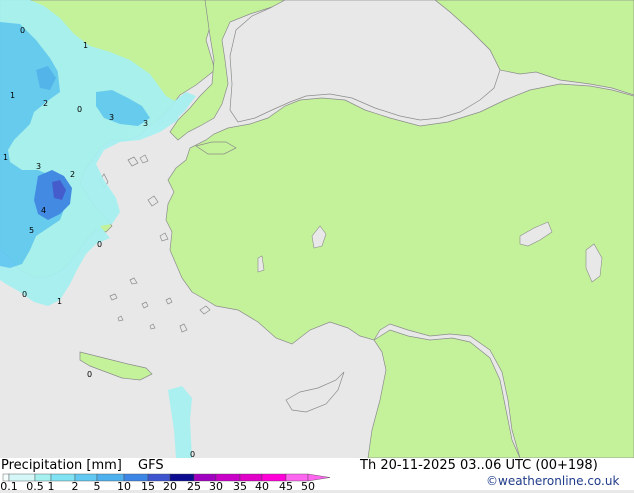  Describe the element at coordinates (51, 486) in the screenshot. I see `legend-tick-label: 1` at that location.